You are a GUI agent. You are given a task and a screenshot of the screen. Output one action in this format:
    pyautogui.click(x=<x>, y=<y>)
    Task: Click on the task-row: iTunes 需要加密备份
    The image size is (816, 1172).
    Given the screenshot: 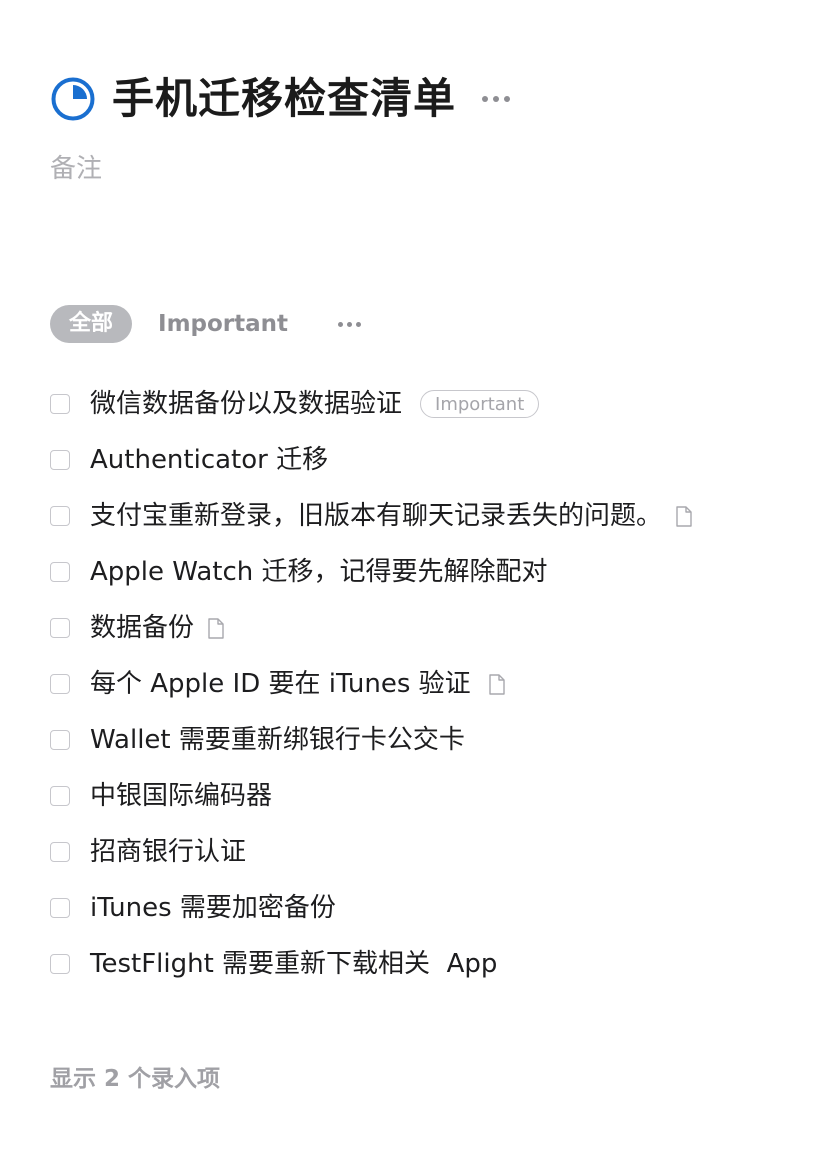 What is the action you would take?
    pyautogui.click(x=420, y=908)
    